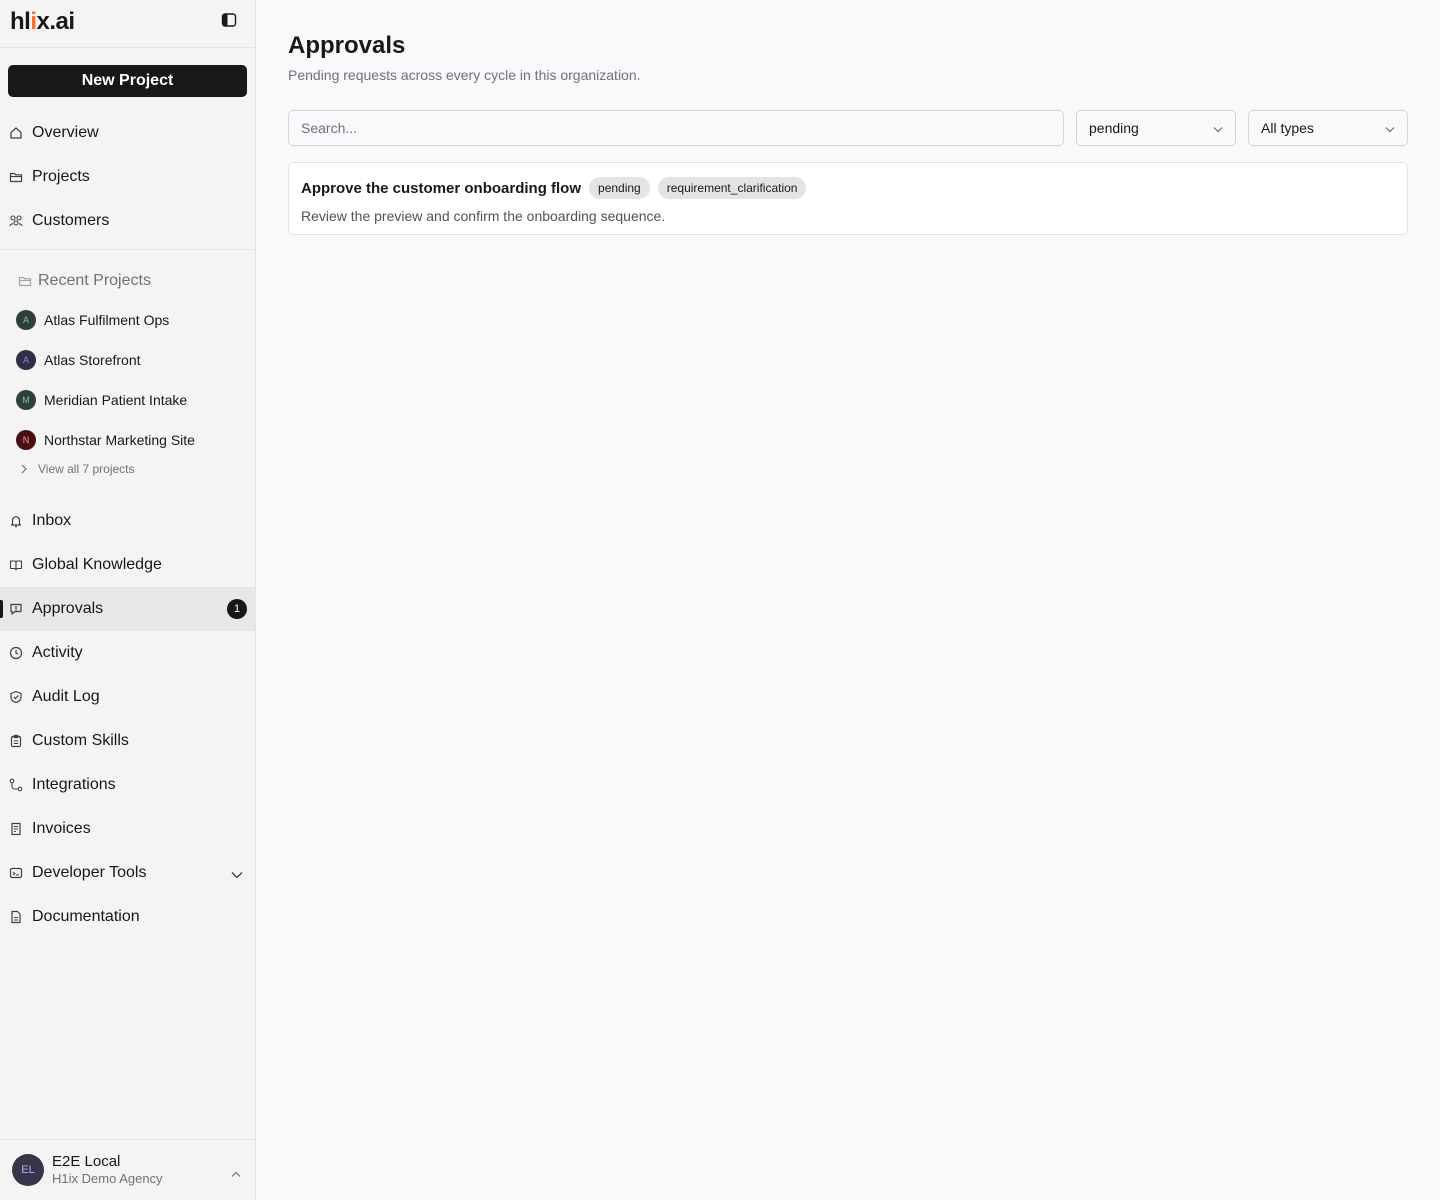 This screenshot has height=1200, width=1440. I want to click on view-all-projects-link: View all 7 projects, so click(77, 469).